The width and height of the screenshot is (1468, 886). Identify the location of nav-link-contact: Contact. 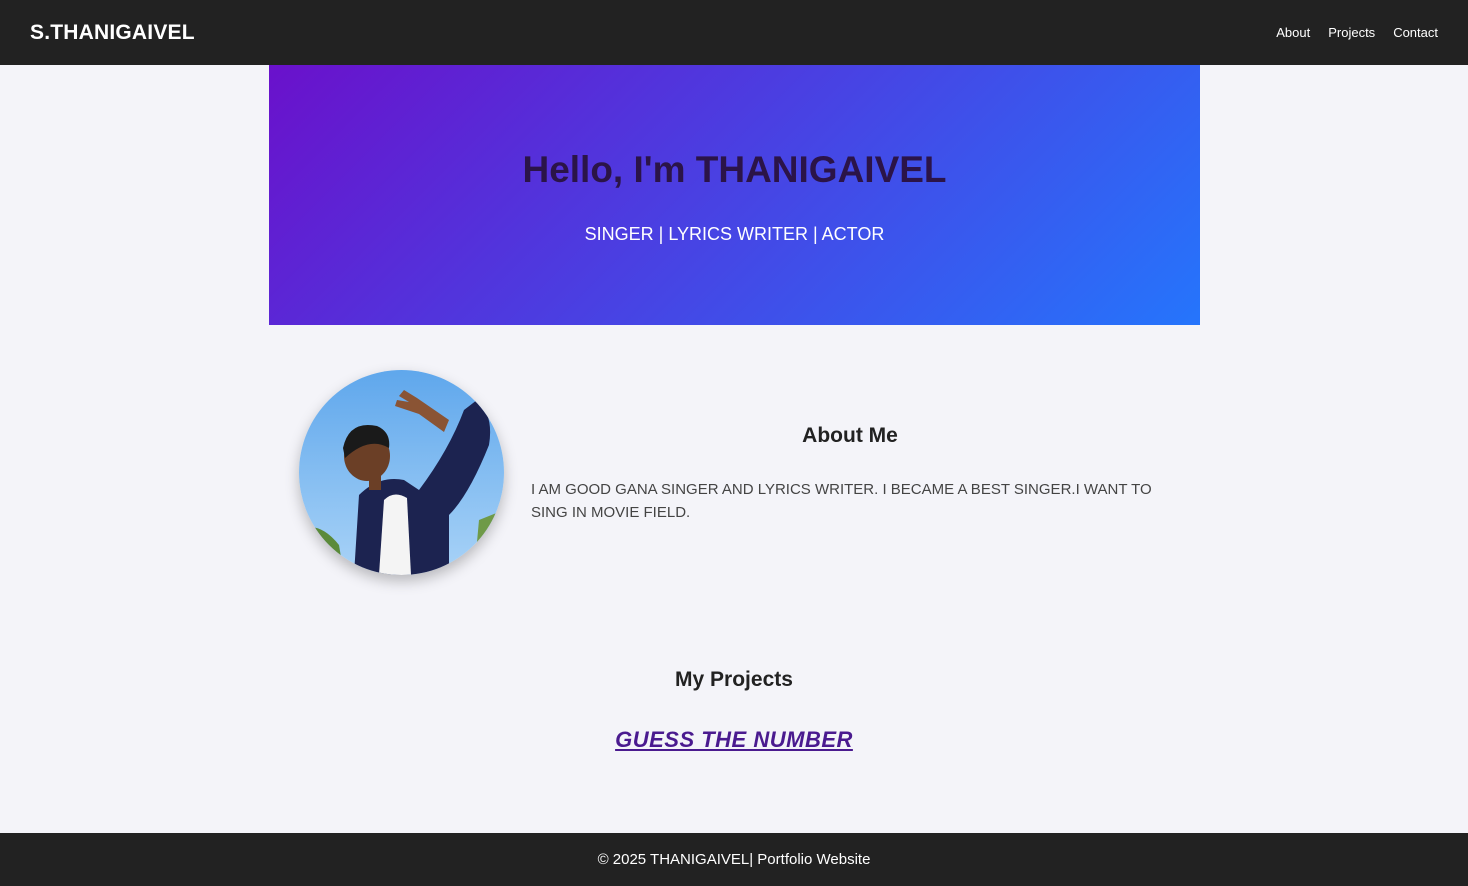
(1415, 32).